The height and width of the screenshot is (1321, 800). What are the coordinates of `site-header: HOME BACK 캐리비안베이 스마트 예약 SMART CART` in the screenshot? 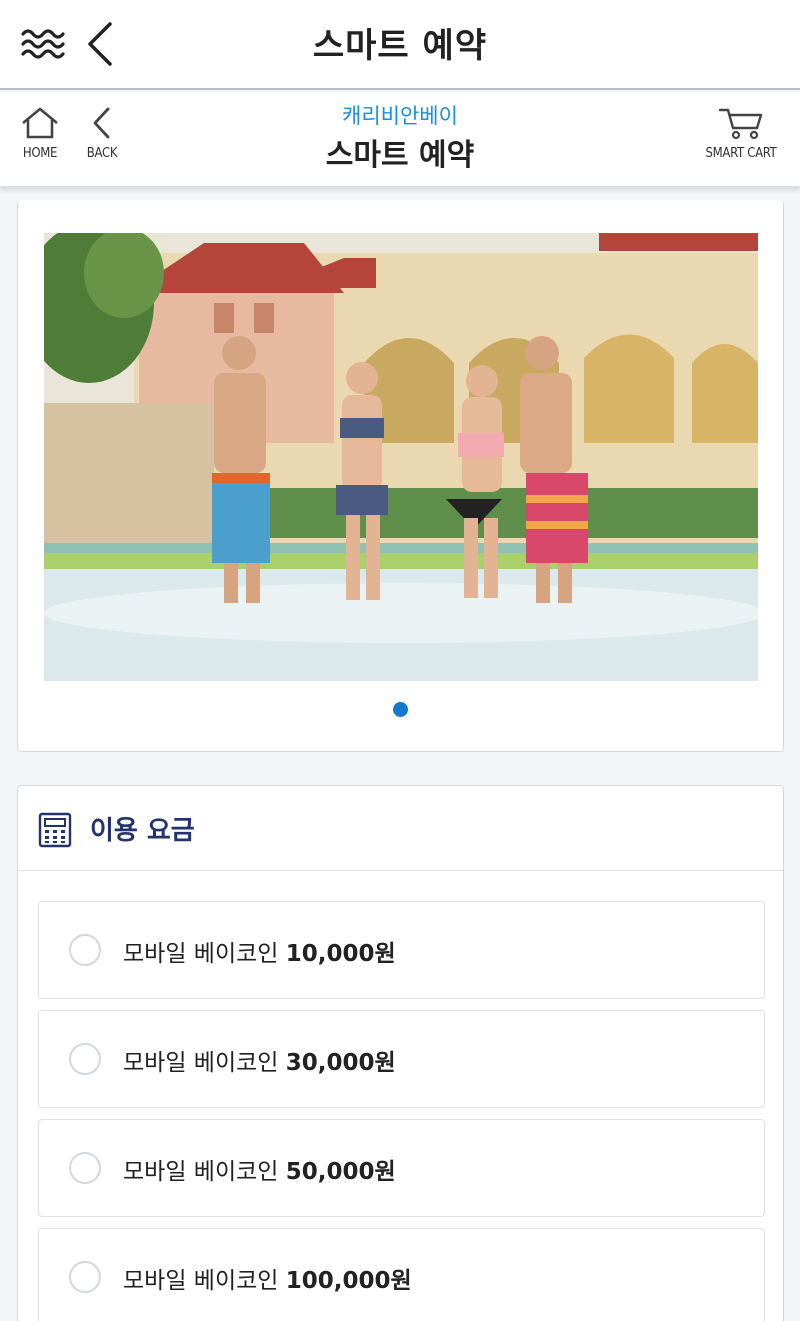 It's located at (400, 139).